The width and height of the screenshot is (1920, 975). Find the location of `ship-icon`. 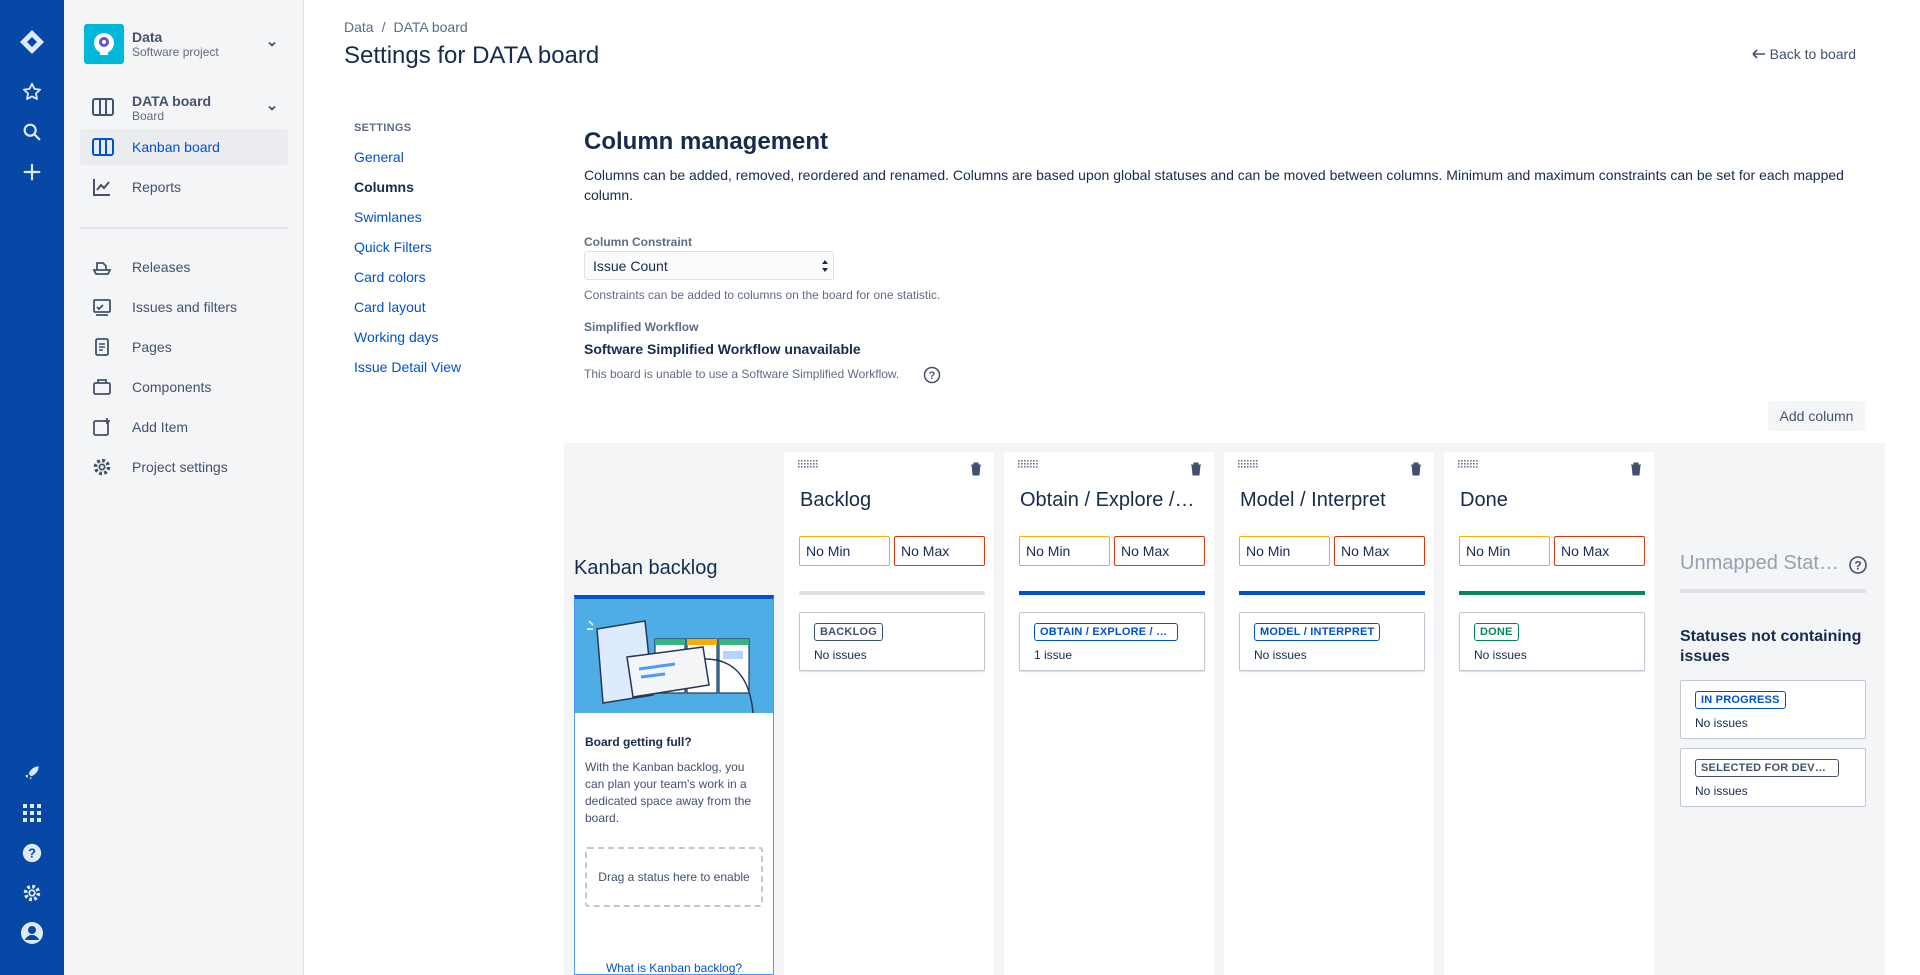

ship-icon is located at coordinates (102, 267).